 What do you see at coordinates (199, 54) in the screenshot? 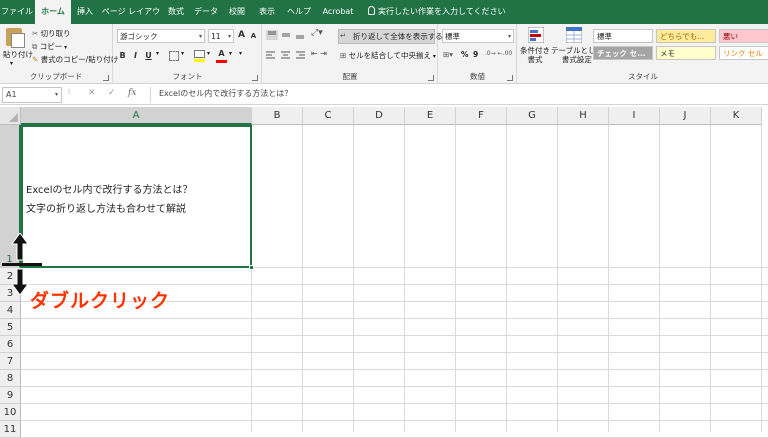
I see `fill-color-icon` at bounding box center [199, 54].